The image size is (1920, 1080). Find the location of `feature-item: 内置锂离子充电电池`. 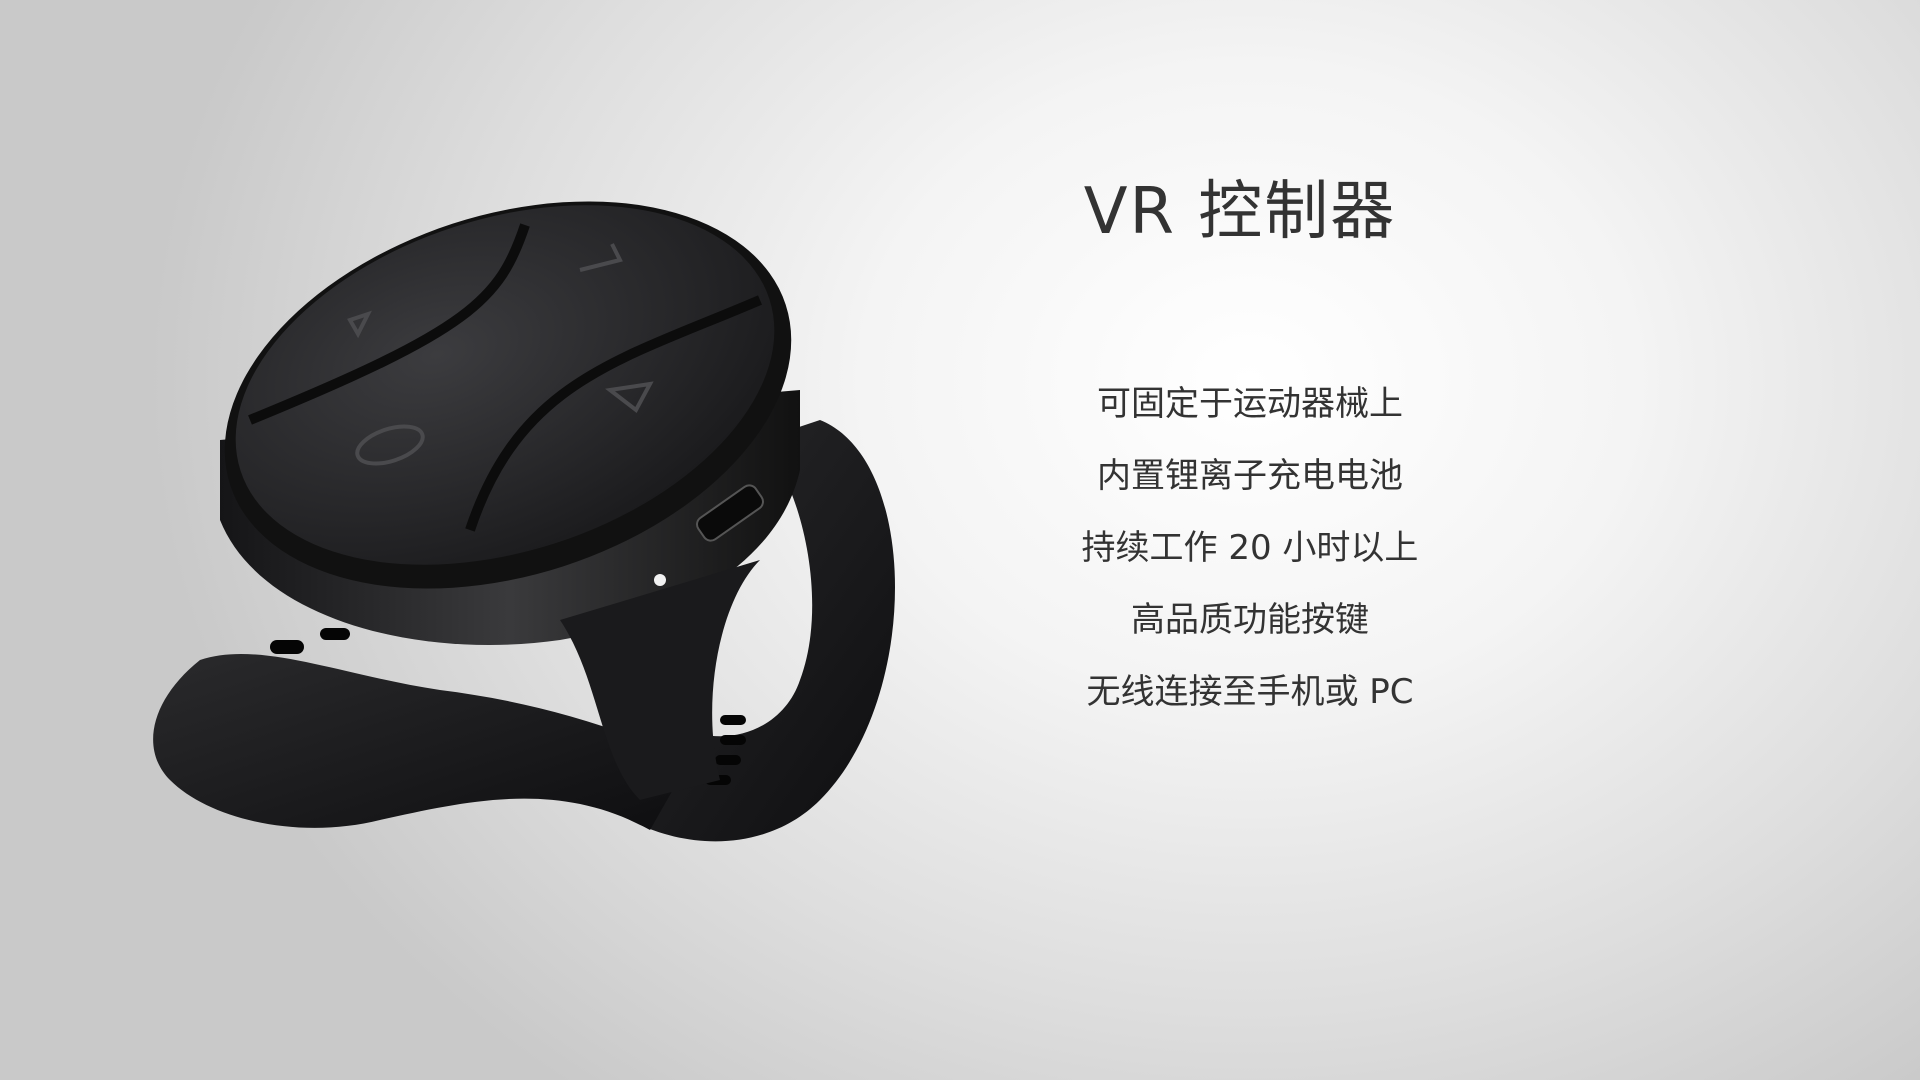

feature-item: 内置锂离子充电电池 is located at coordinates (1250, 476).